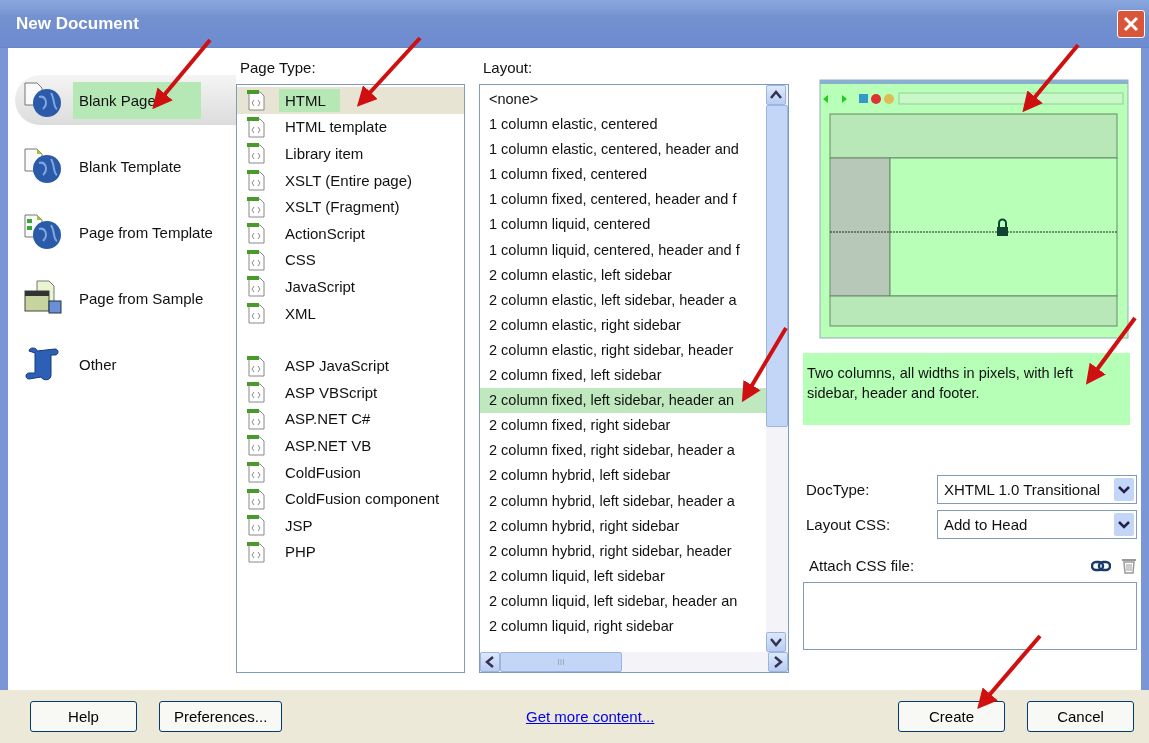 The image size is (1149, 743). What do you see at coordinates (970, 616) in the screenshot?
I see `attached-css-list` at bounding box center [970, 616].